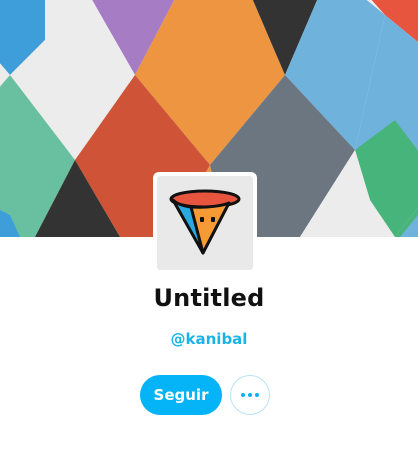 The width and height of the screenshot is (418, 449). I want to click on avatar, so click(205, 223).